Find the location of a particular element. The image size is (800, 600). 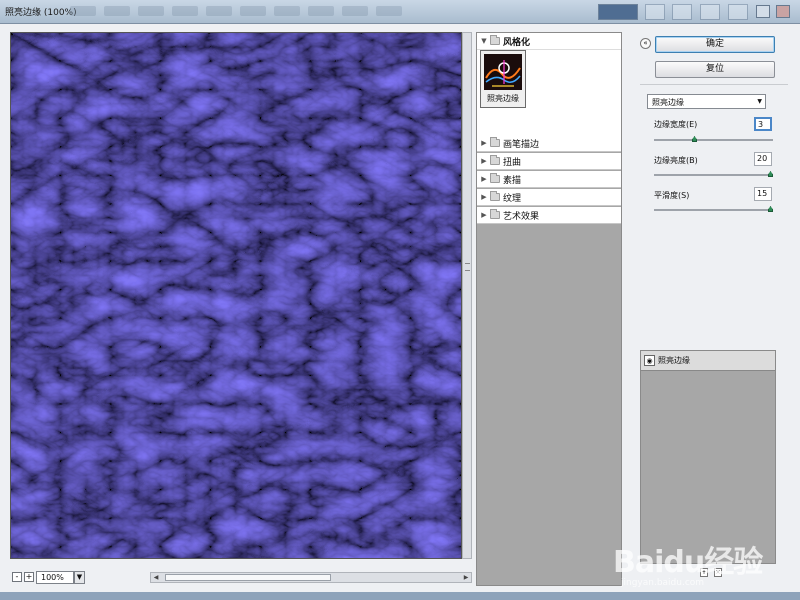

zoom-level-field: 100% is located at coordinates (55, 577).